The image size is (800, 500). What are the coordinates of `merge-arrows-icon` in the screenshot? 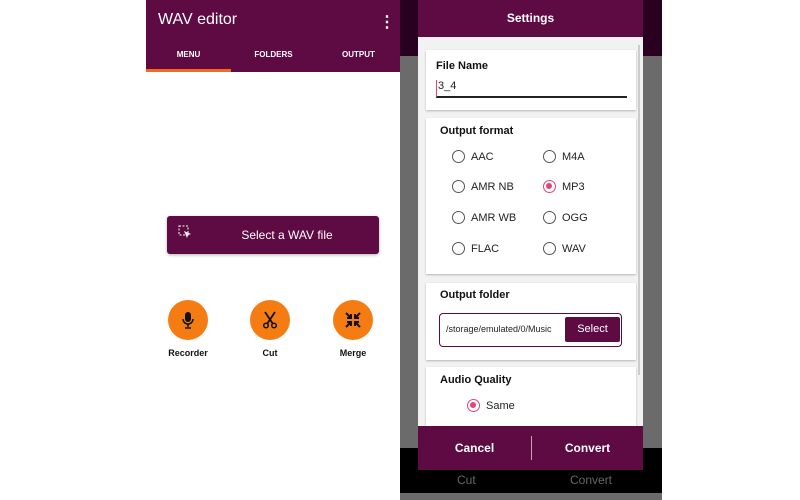 It's located at (353, 320).